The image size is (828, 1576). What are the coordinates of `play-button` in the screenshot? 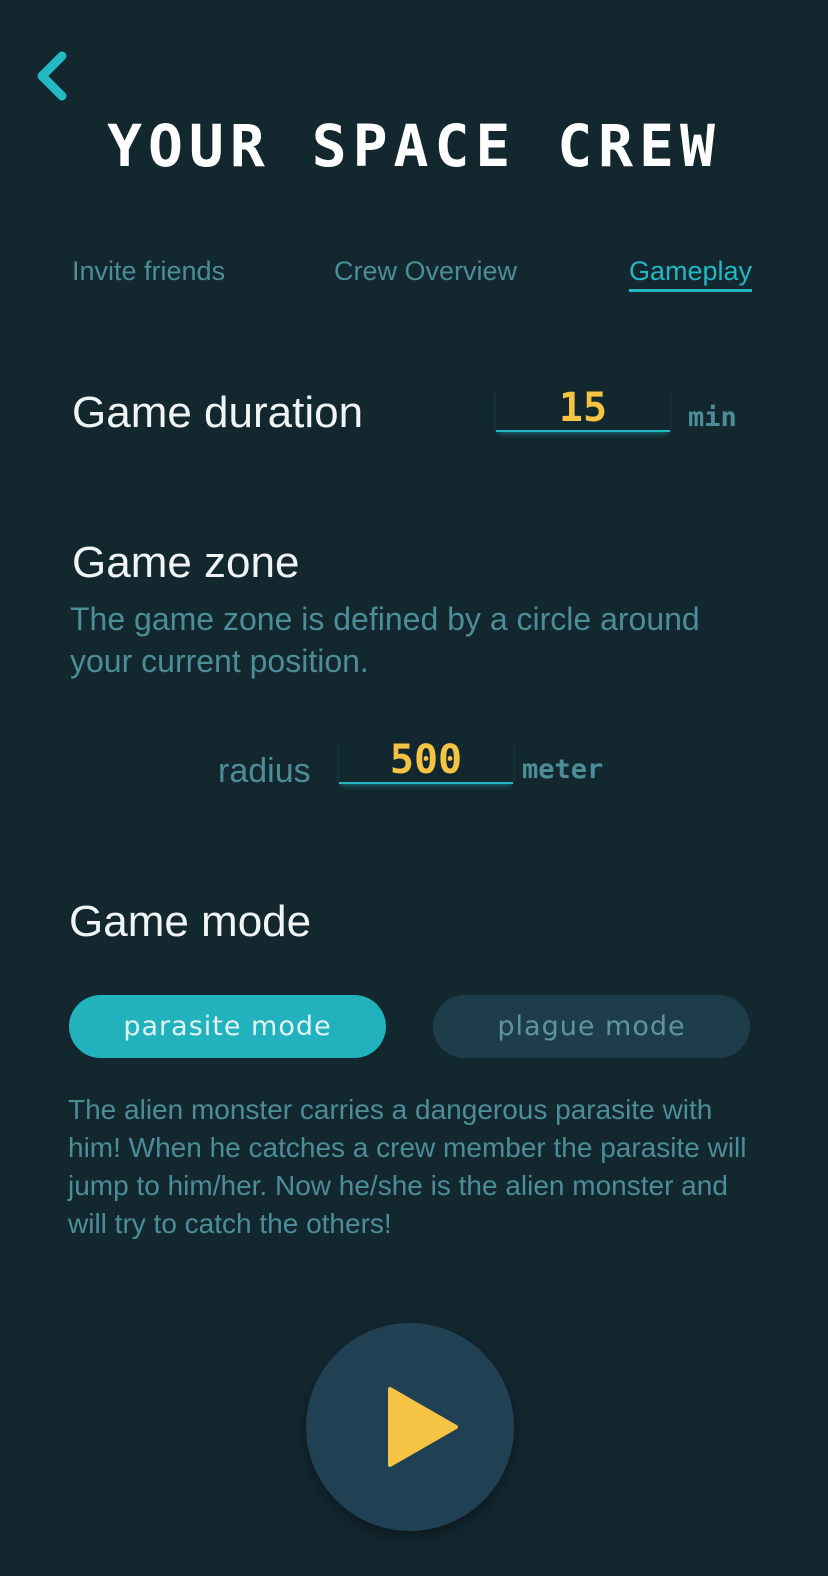 It's located at (410, 1427).